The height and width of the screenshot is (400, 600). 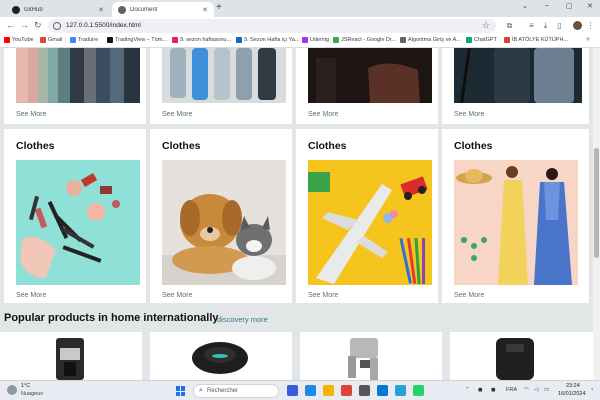 I want to click on top-card-4: See More, so click(x=515, y=86).